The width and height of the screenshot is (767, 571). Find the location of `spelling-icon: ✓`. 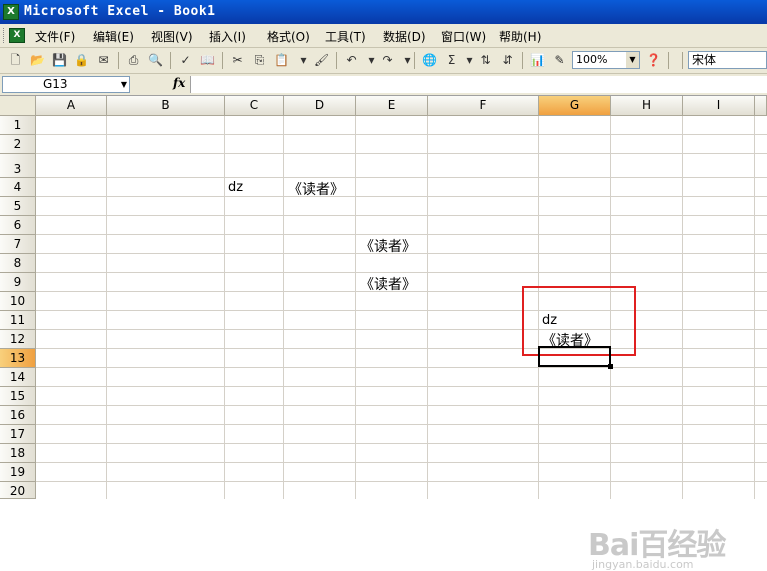

spelling-icon: ✓ is located at coordinates (185, 60).